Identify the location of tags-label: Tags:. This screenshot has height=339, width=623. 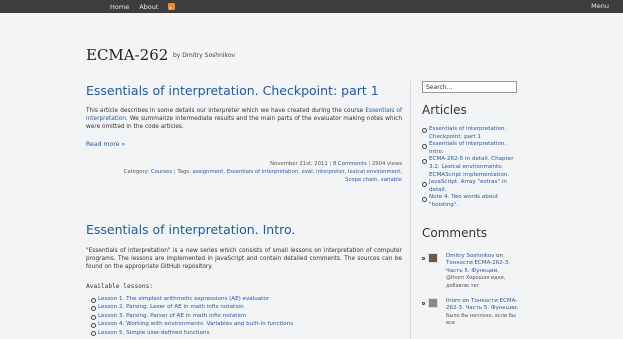
(184, 172).